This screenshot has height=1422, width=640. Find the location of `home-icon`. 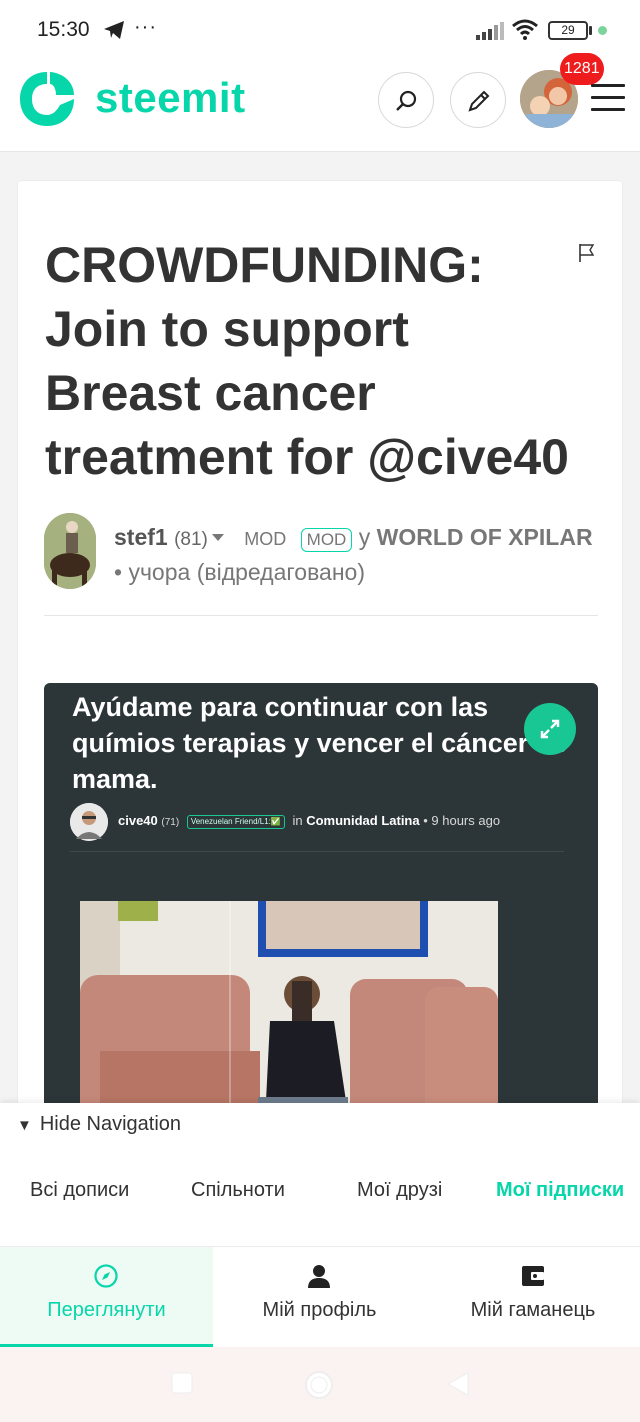

home-icon is located at coordinates (319, 1387).